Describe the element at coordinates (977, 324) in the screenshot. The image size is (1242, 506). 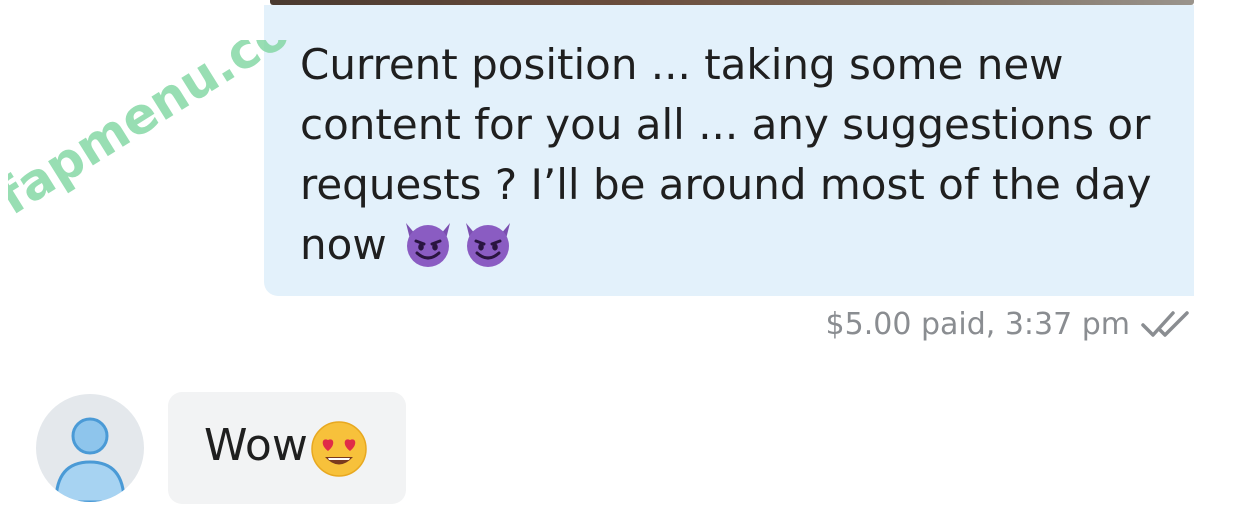
I see `paid-timestamp: $5.00 paid, 3:37 pm` at that location.